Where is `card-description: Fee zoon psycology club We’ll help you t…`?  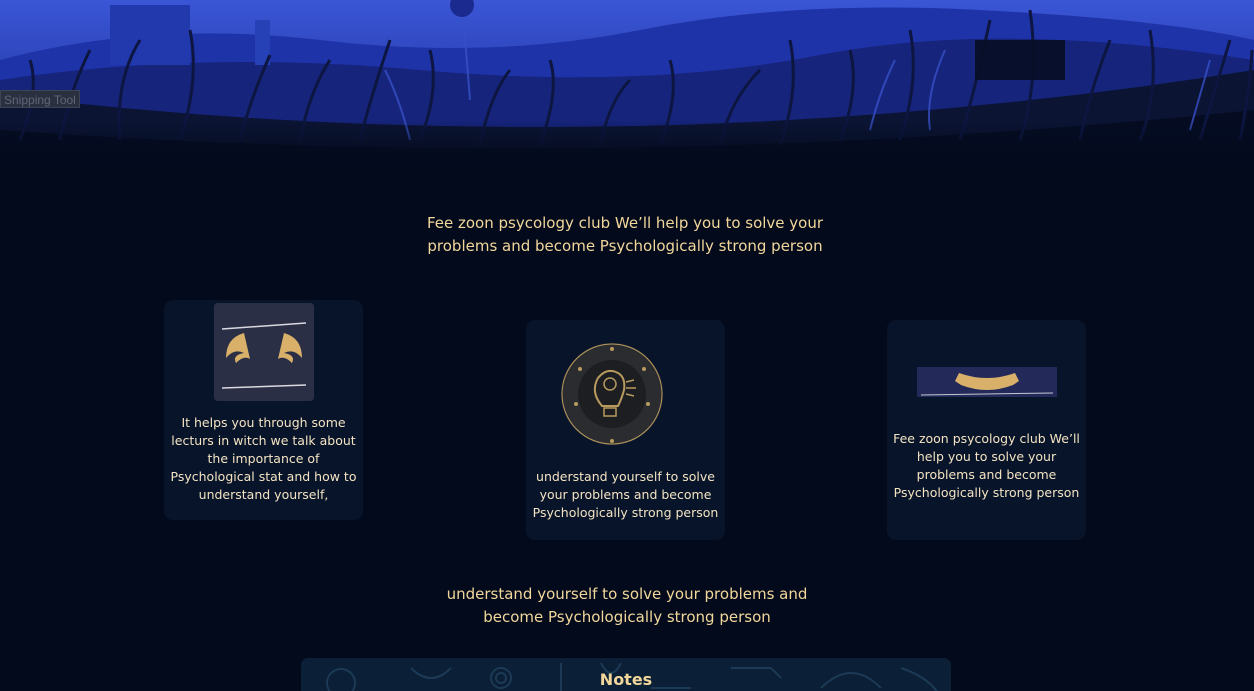
card-description: Fee zoon psycology club We’ll help you t… is located at coordinates (986, 465).